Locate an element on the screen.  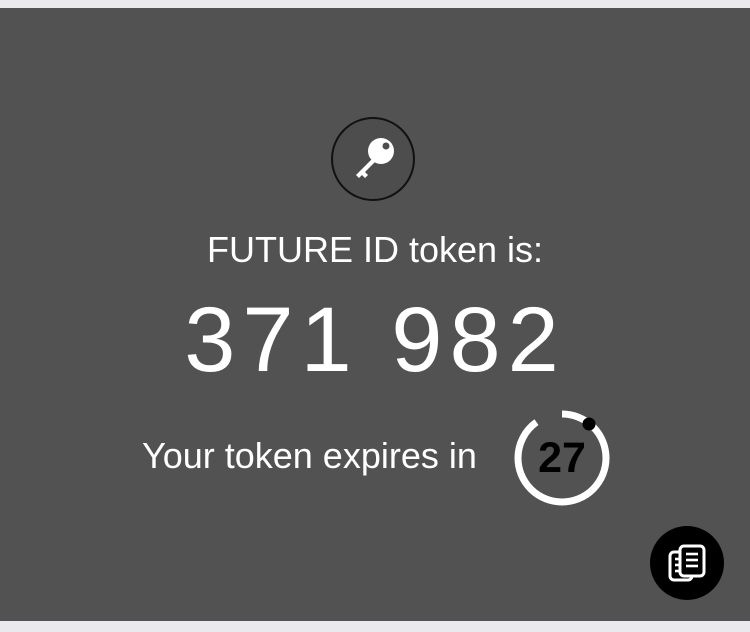
countdown-timer: 27 is located at coordinates (562, 458).